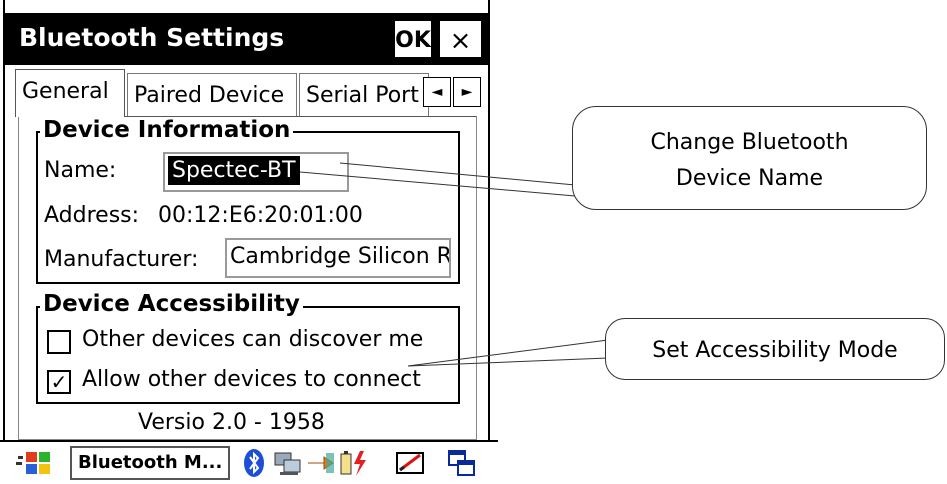 The image size is (947, 484). What do you see at coordinates (251, 379) in the screenshot?
I see `connect-label: Allow other devices to connect` at bounding box center [251, 379].